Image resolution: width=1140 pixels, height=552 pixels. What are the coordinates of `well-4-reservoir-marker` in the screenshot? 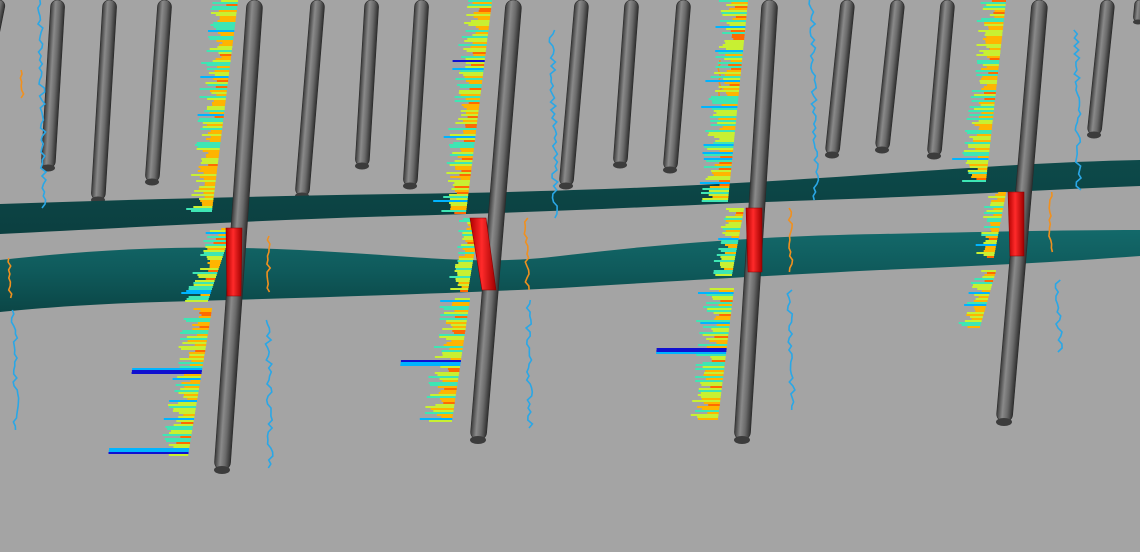 It's located at (1016, 224).